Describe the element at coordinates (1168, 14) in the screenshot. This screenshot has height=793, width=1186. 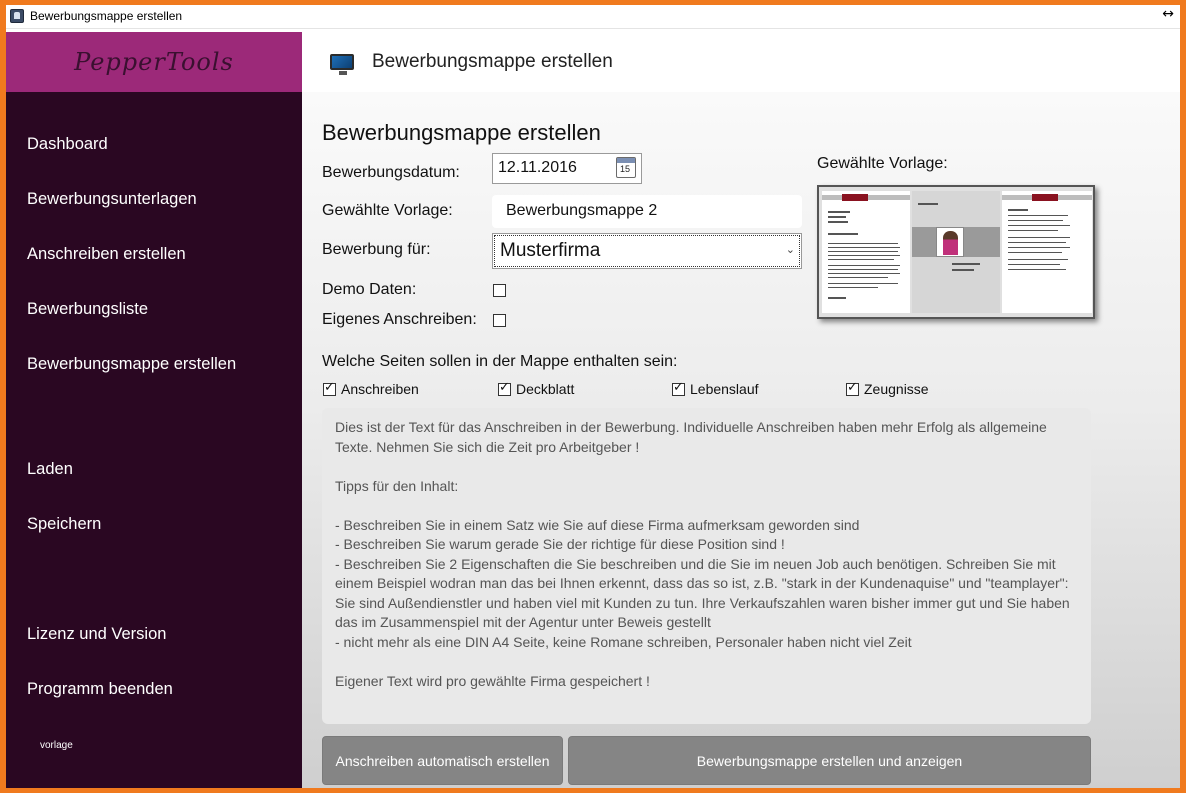
I see `resize-icon: ↔` at that location.